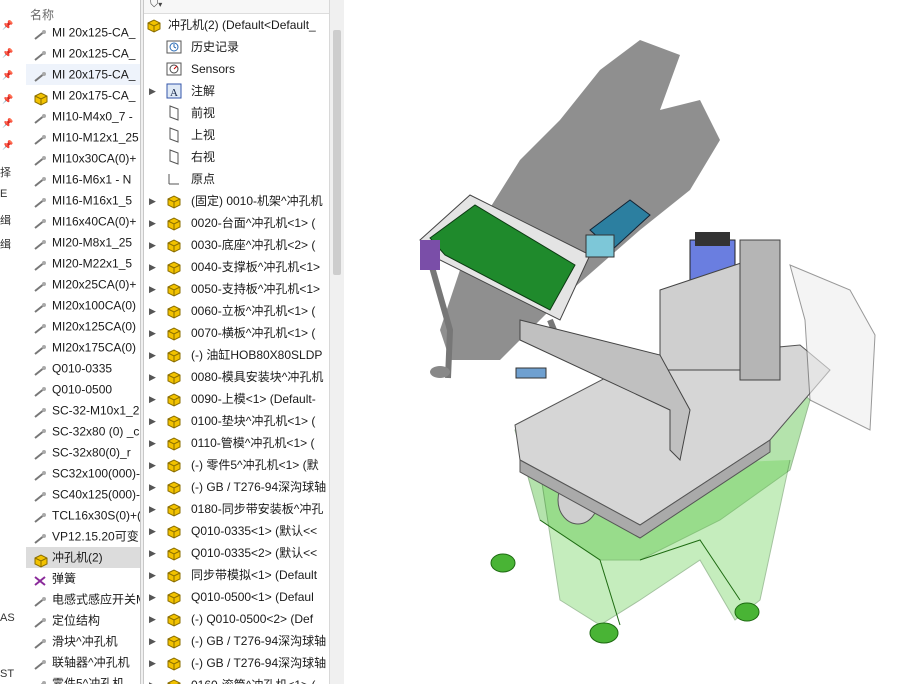 Image resolution: width=914 pixels, height=684 pixels. Describe the element at coordinates (236, 443) in the screenshot. I see `tree-item: ▶ 0110-管模^冲孔机<1> (` at that location.